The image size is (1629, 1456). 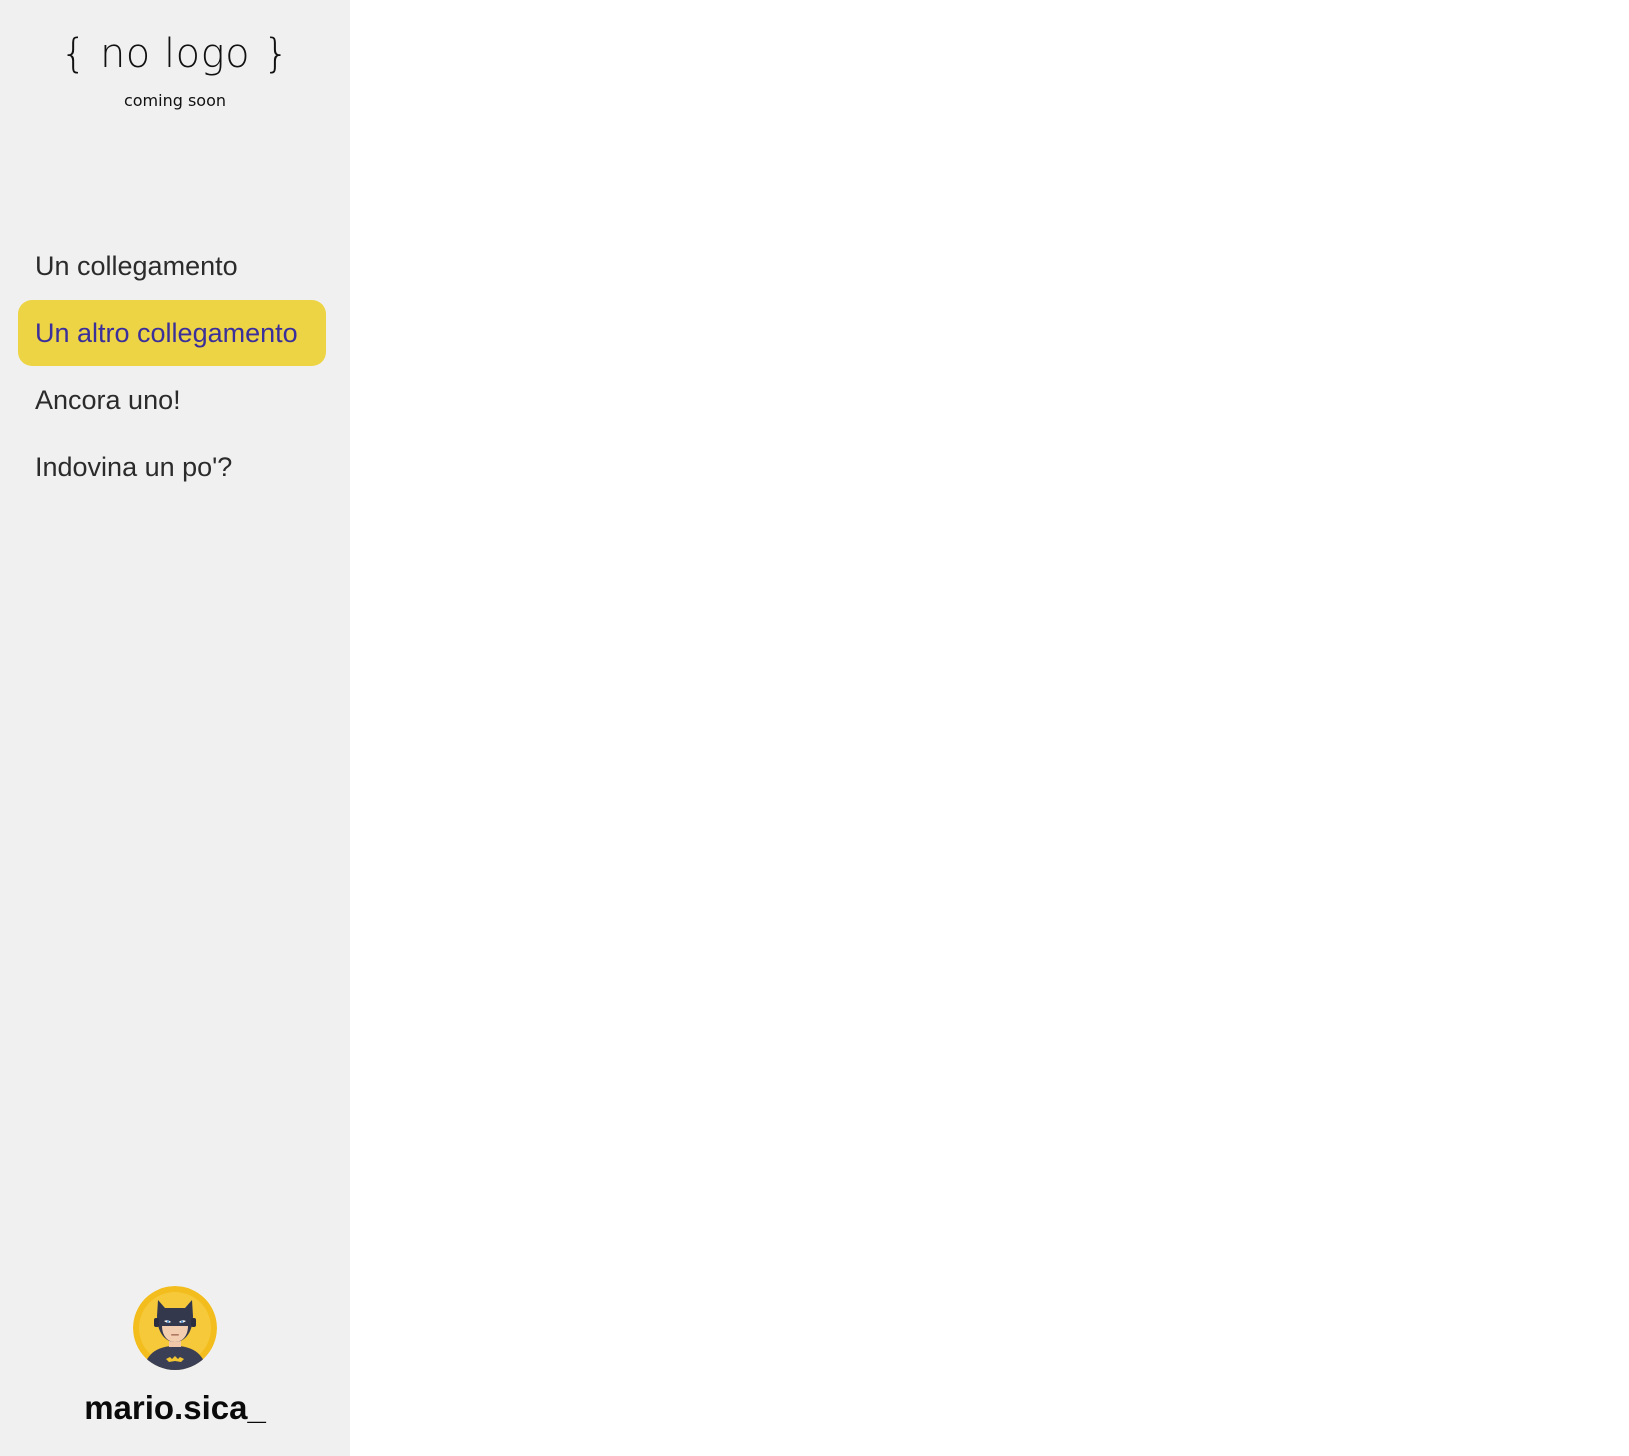 What do you see at coordinates (172, 266) in the screenshot?
I see `nav-link-un-collegamento: Un collegamento` at bounding box center [172, 266].